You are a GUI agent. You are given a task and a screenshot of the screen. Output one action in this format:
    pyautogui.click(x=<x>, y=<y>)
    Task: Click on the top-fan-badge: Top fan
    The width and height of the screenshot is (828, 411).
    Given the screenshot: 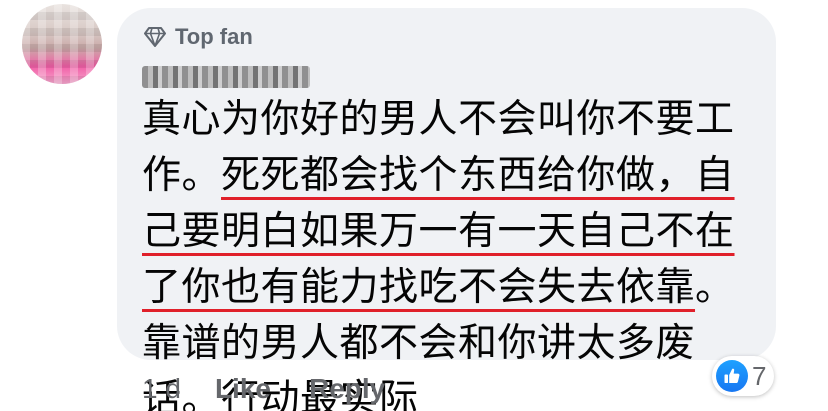 What is the action you would take?
    pyautogui.click(x=198, y=37)
    